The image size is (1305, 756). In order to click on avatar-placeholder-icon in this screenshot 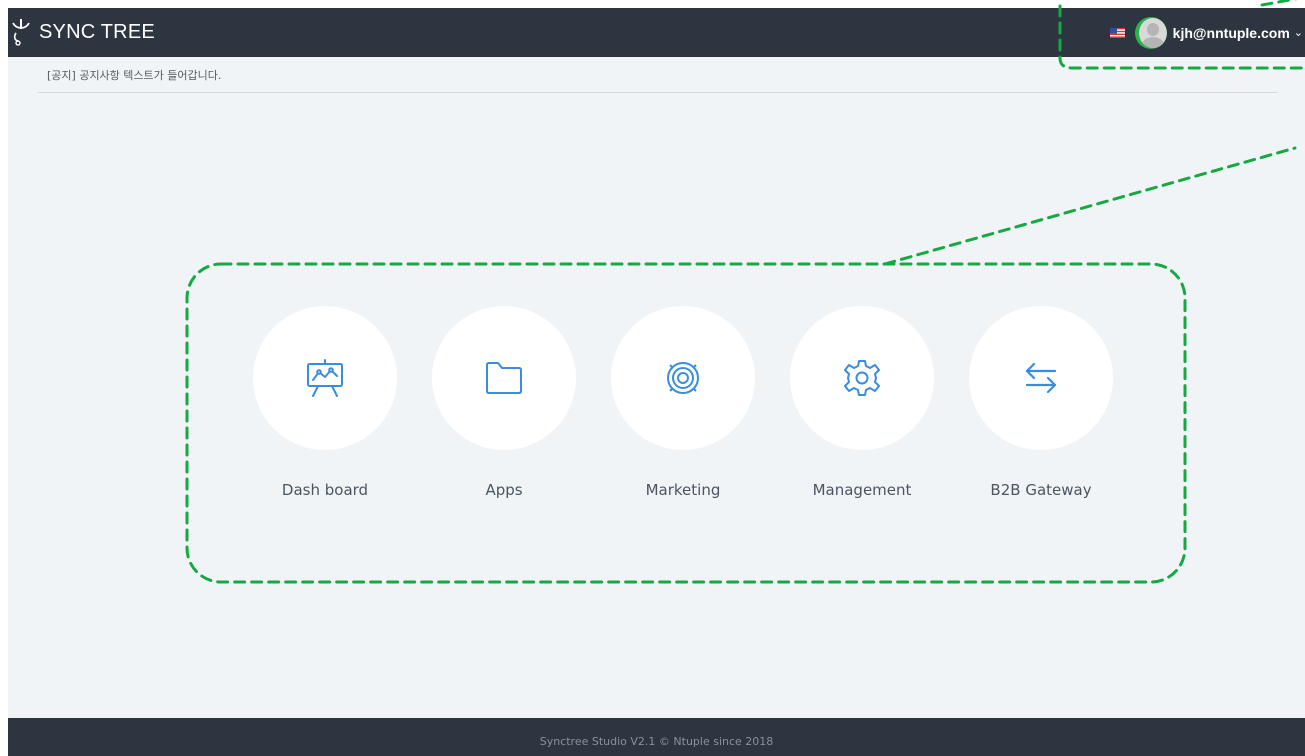, I will do `click(1152, 32)`.